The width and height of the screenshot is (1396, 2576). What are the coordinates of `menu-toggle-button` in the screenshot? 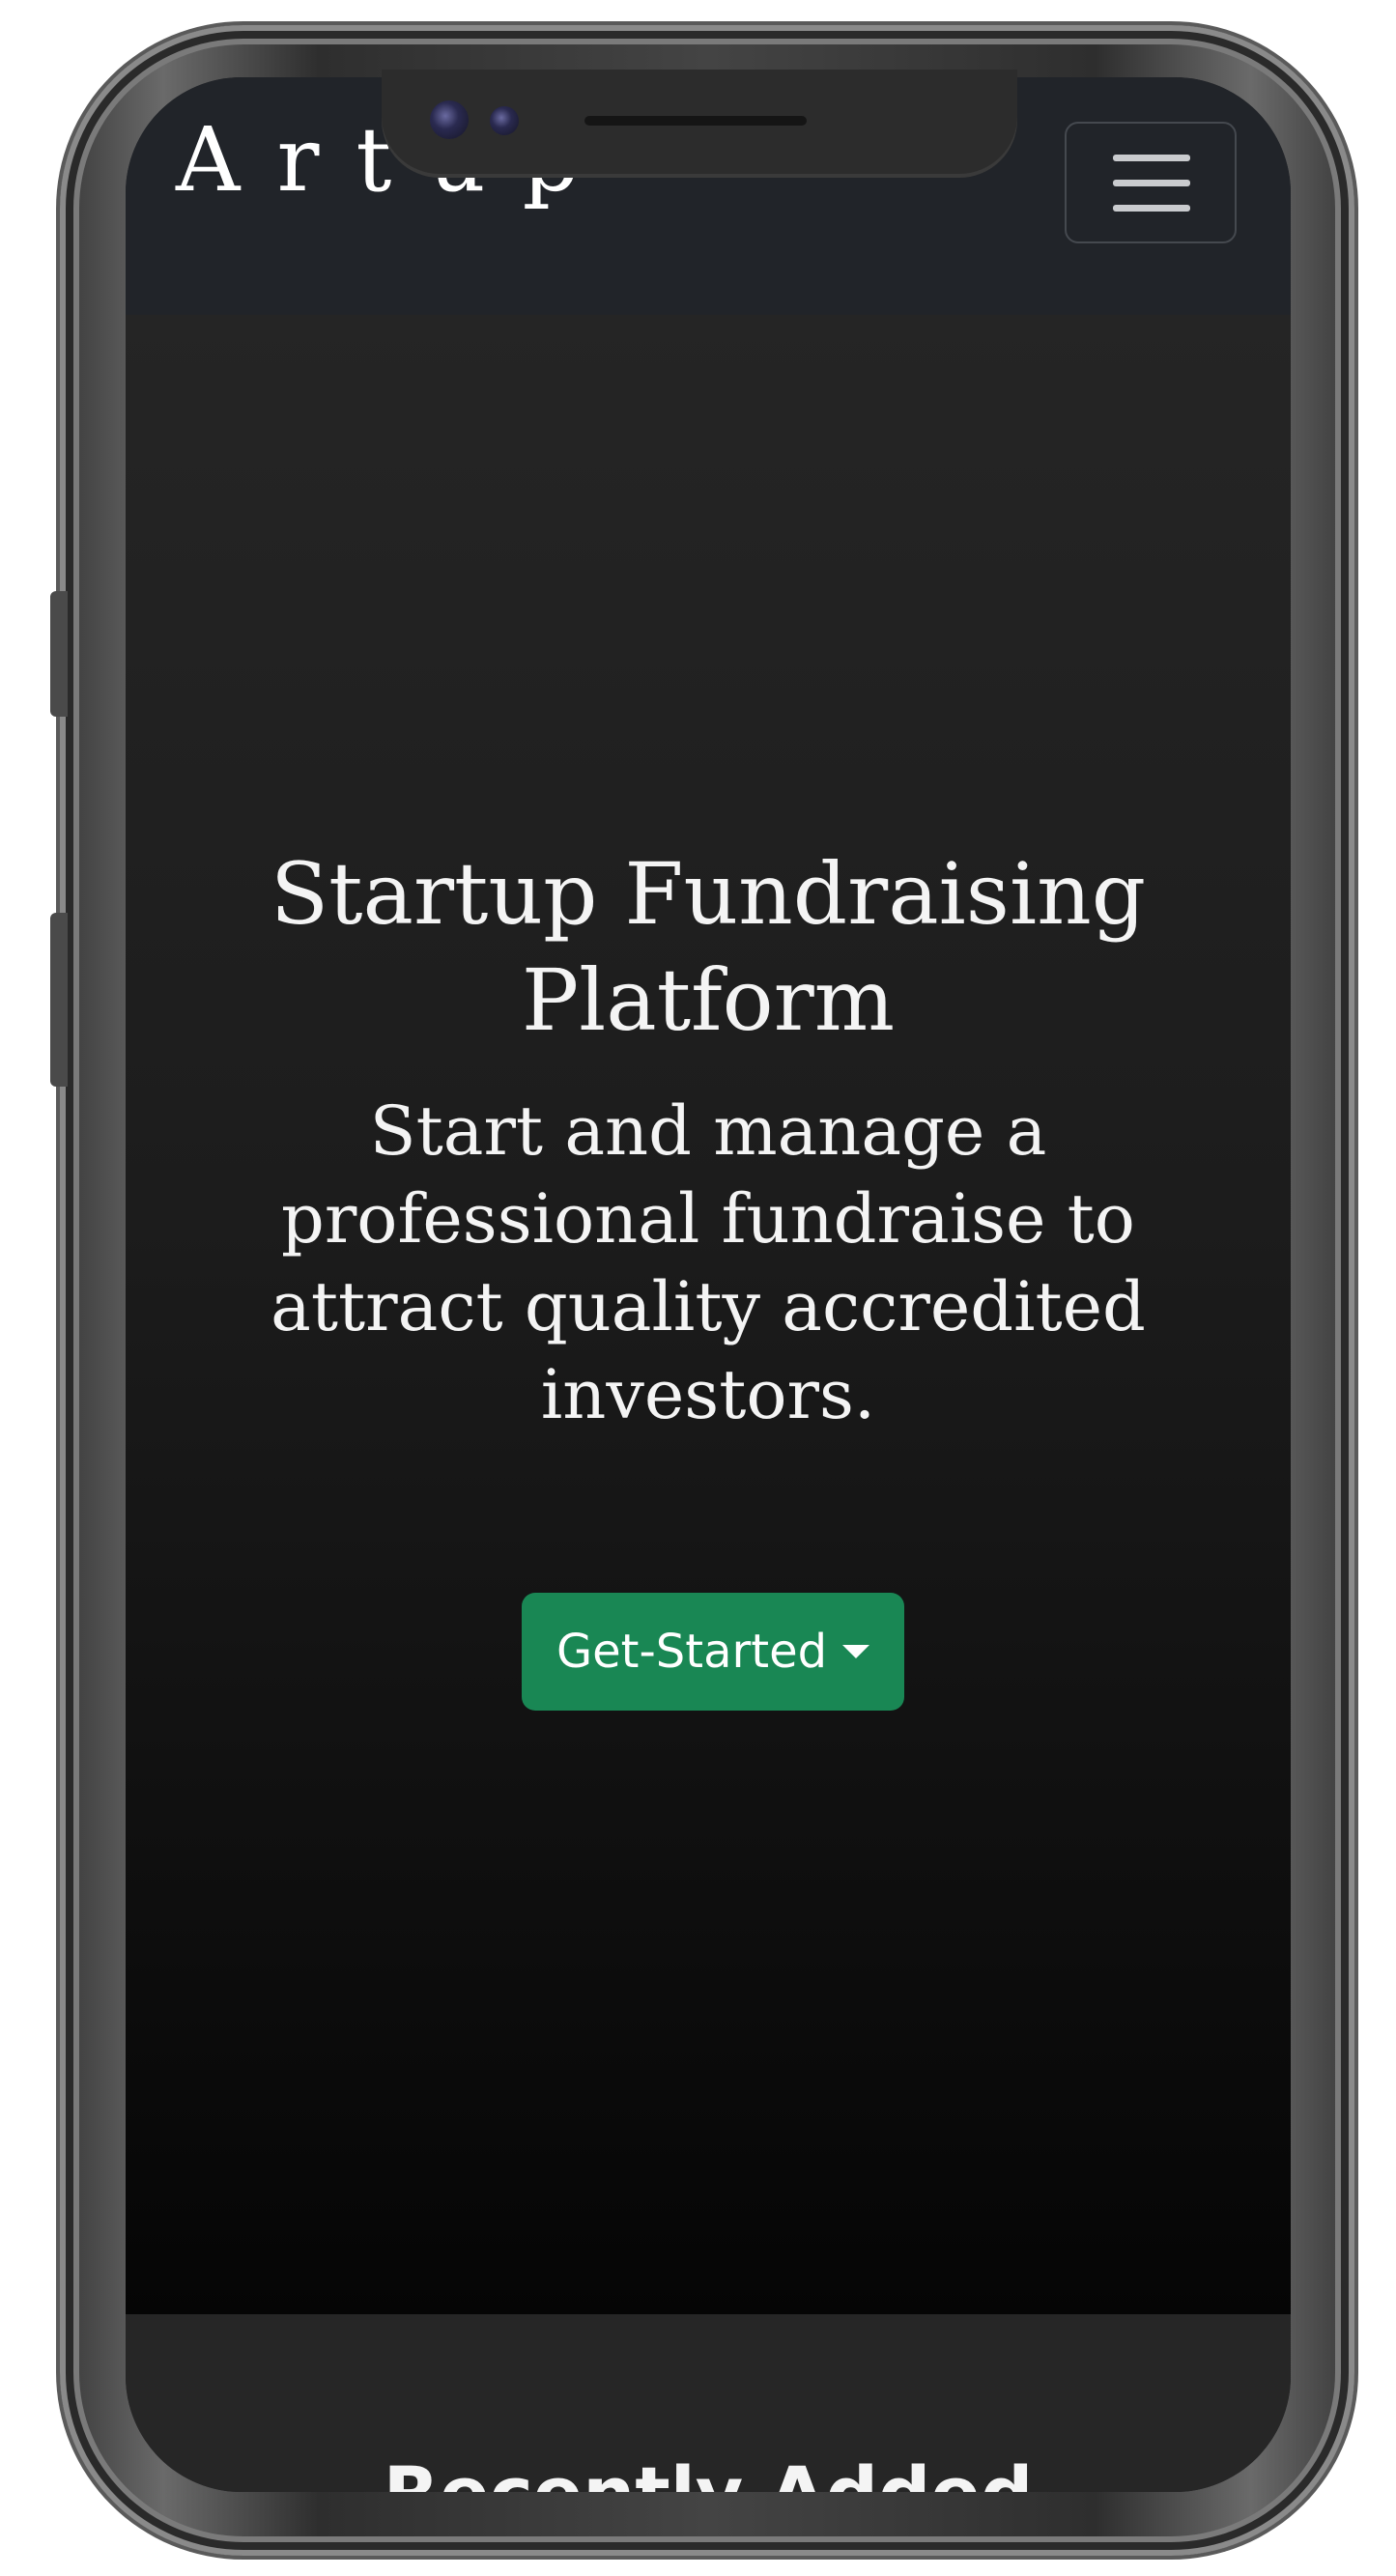 It's located at (1151, 182).